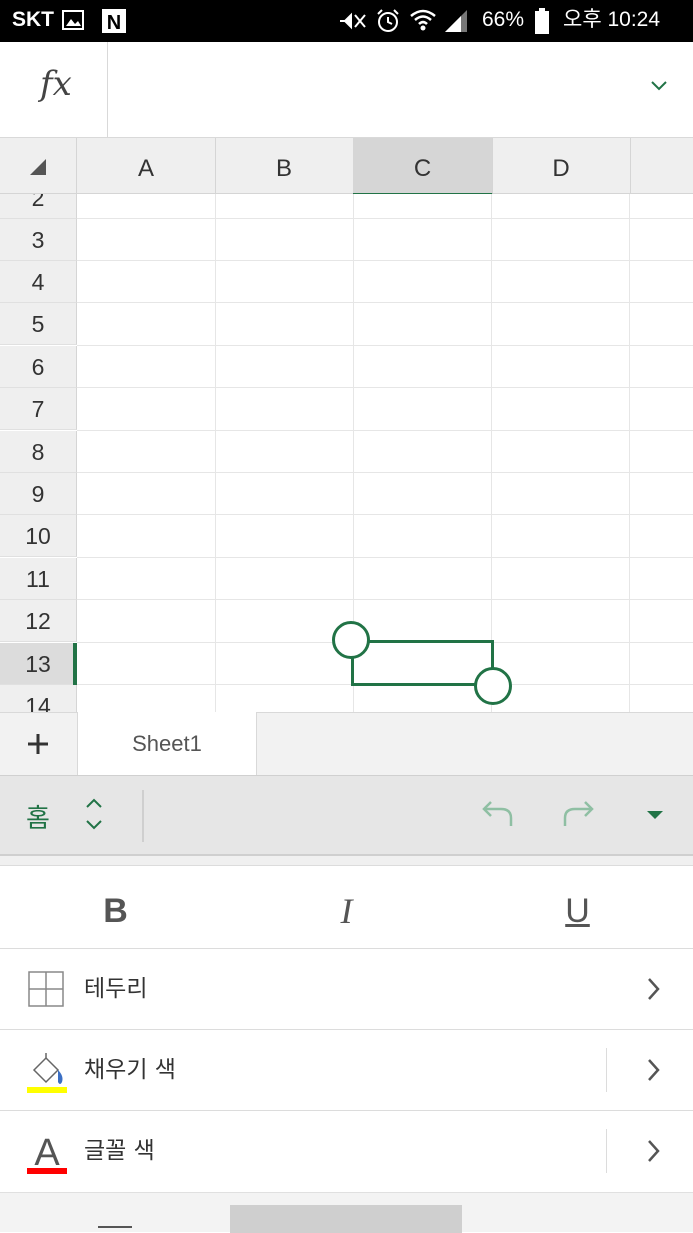 The height and width of the screenshot is (1233, 693). Describe the element at coordinates (38, 579) in the screenshot. I see `row-header-11: 11` at that location.